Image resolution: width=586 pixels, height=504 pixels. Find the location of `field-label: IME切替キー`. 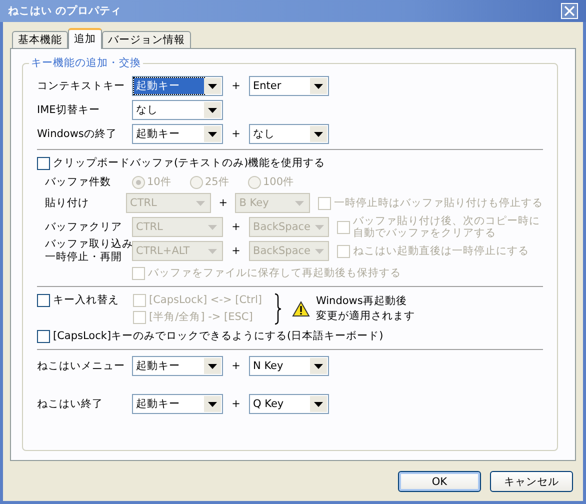

field-label: IME切替キー is located at coordinates (69, 110).